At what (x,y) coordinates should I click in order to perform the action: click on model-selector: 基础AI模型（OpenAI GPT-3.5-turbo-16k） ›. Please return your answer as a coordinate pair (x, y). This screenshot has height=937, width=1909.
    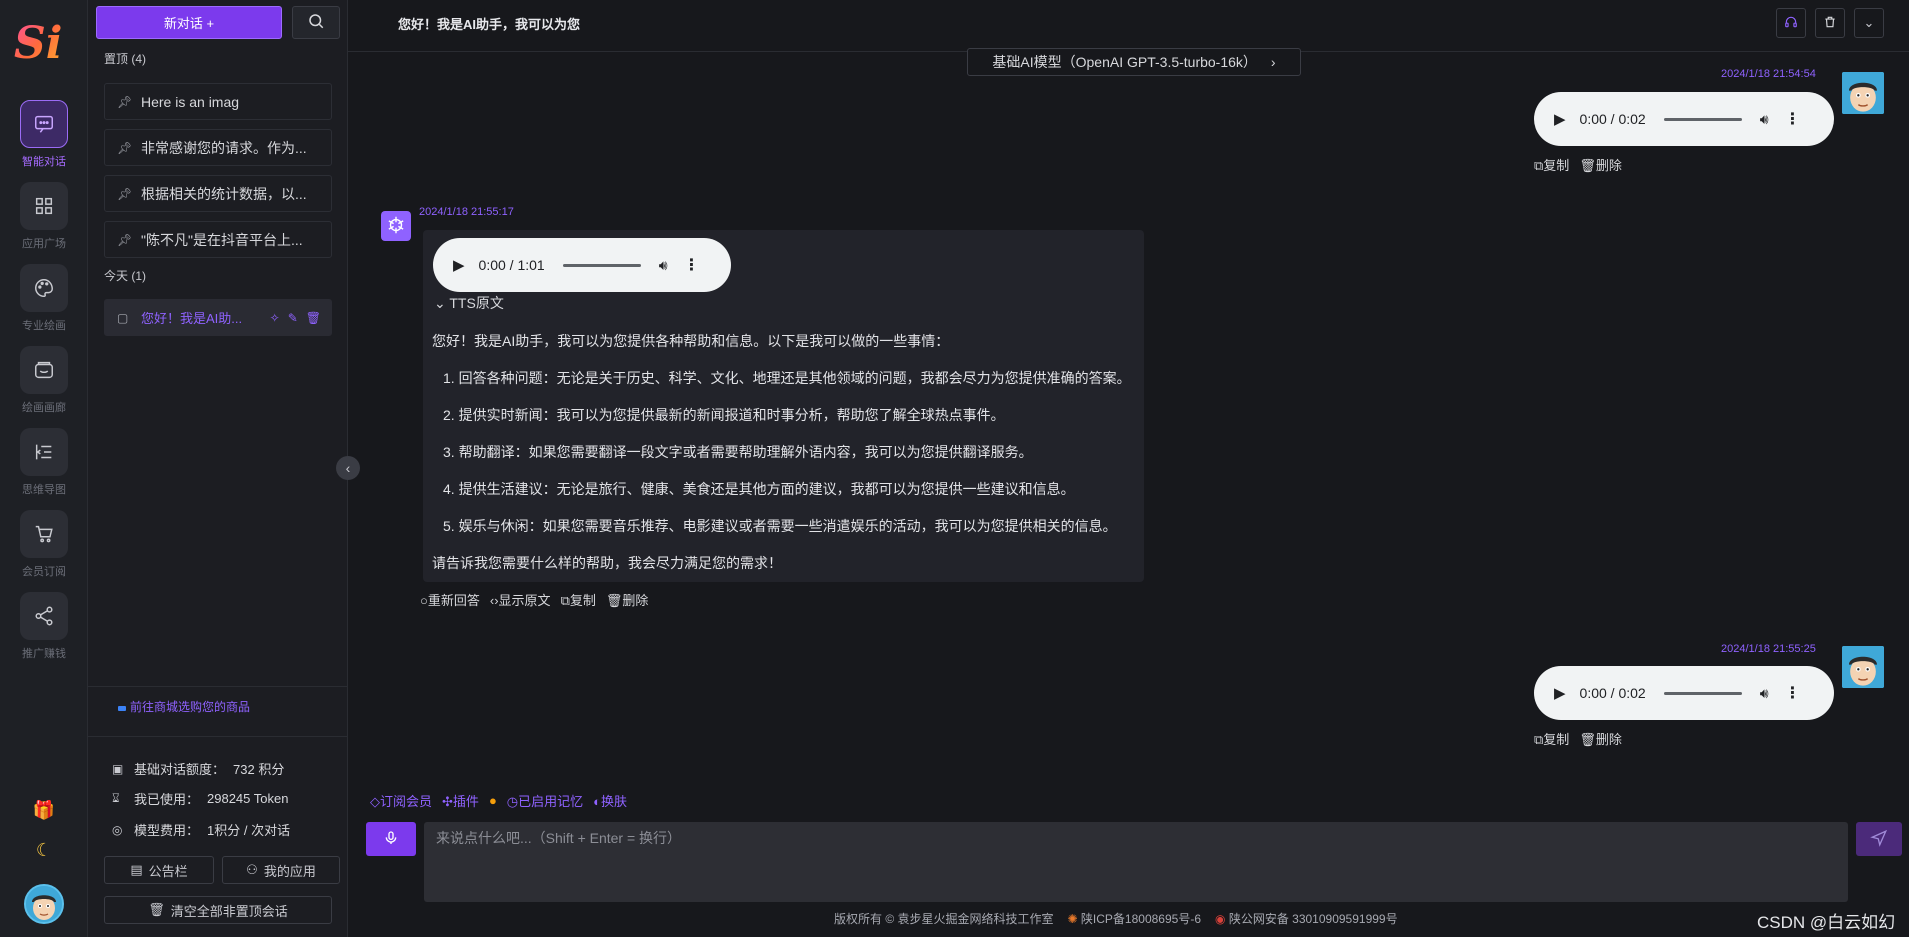
    Looking at the image, I should click on (1134, 62).